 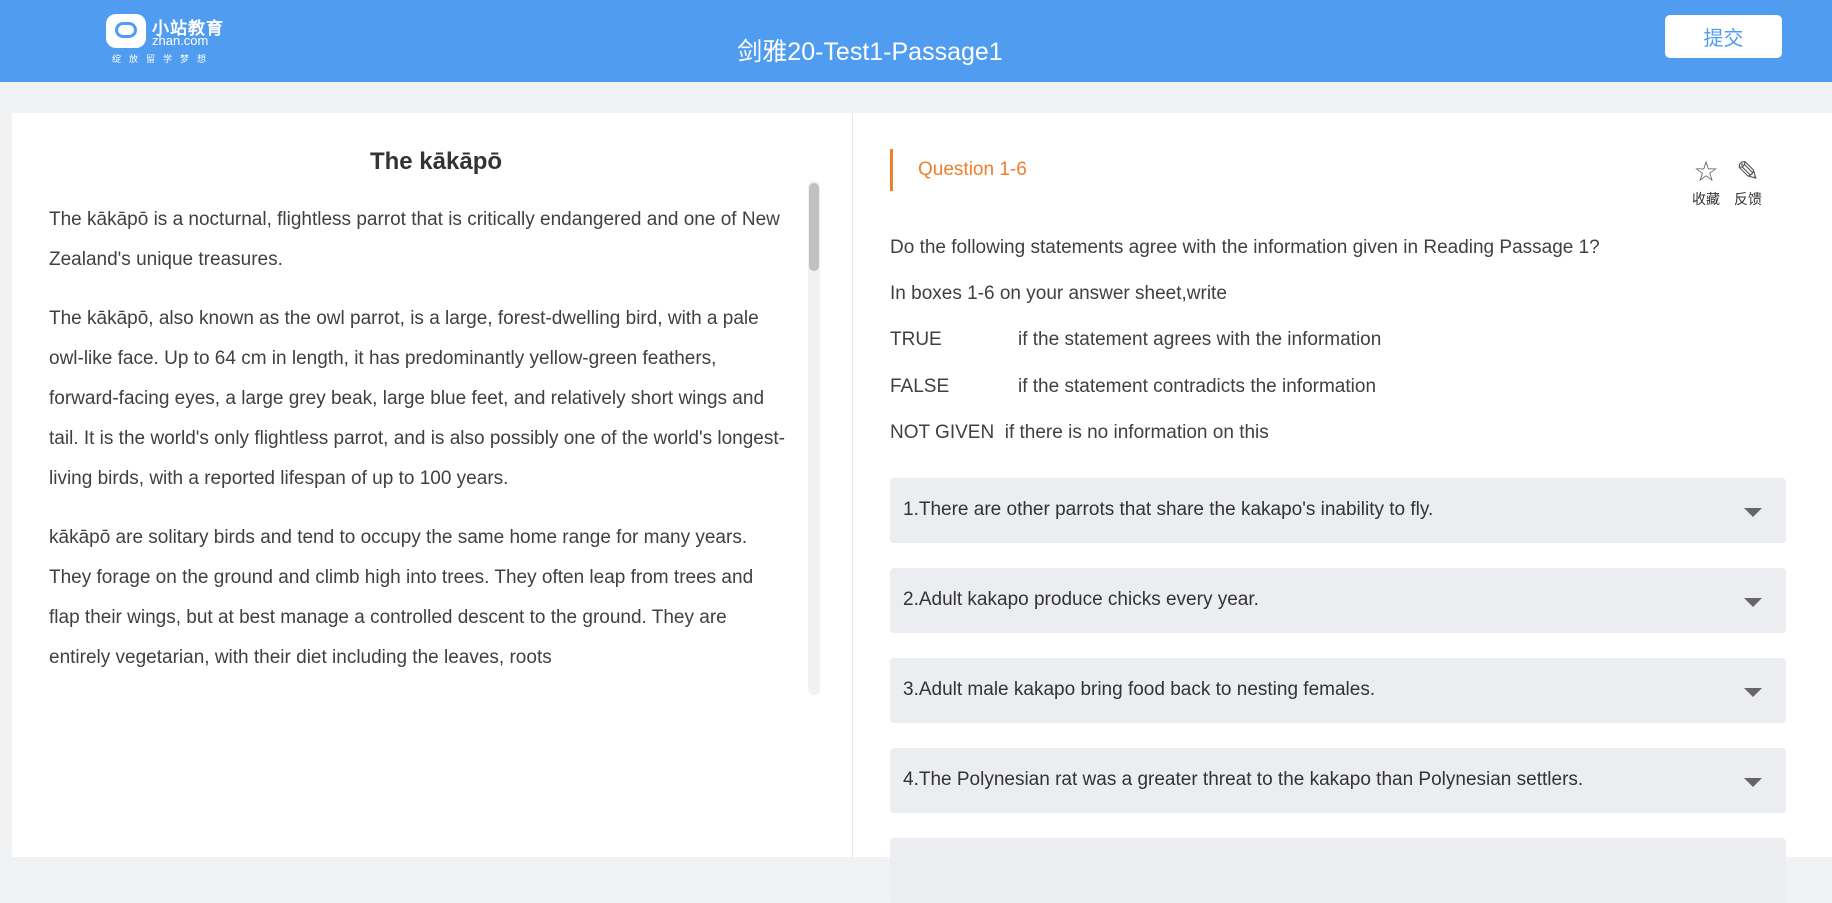 I want to click on star-icon: ☆, so click(x=1706, y=171).